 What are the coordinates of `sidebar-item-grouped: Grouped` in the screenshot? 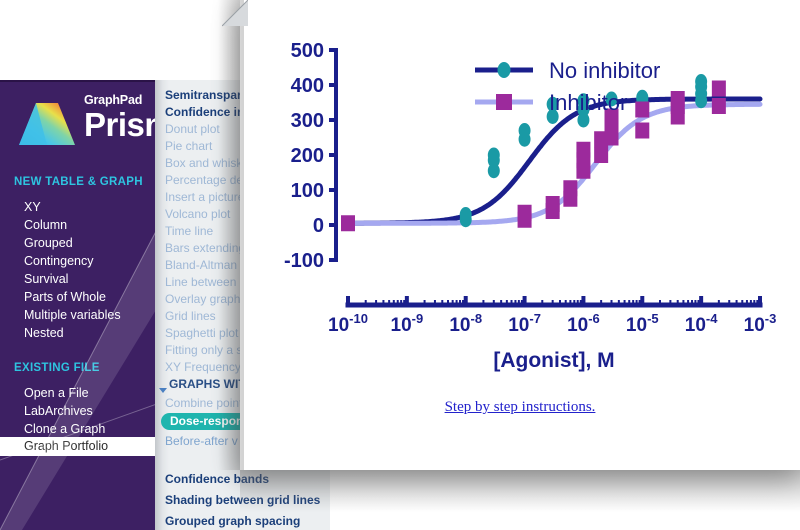 It's located at (48, 243).